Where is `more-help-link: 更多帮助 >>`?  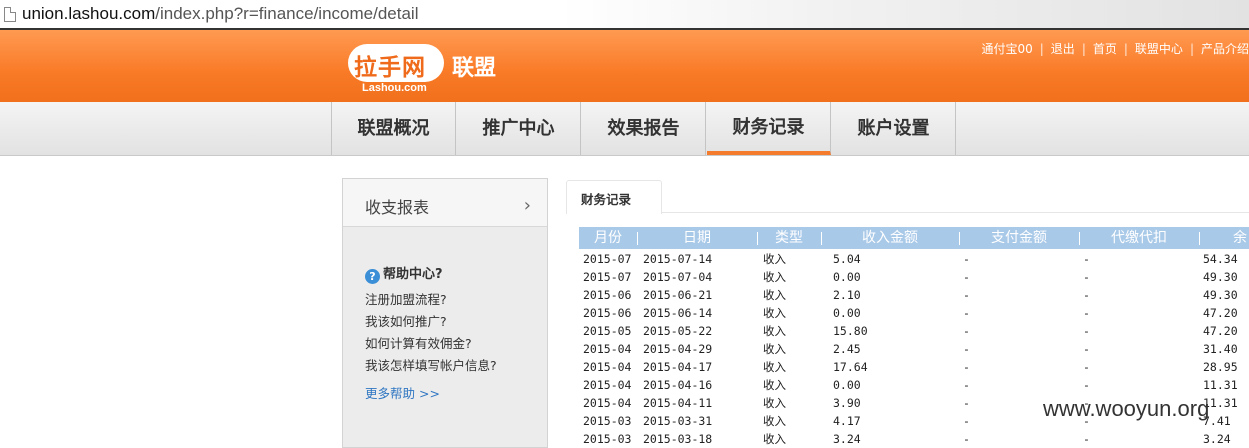
more-help-link: 更多帮助 >> is located at coordinates (402, 392).